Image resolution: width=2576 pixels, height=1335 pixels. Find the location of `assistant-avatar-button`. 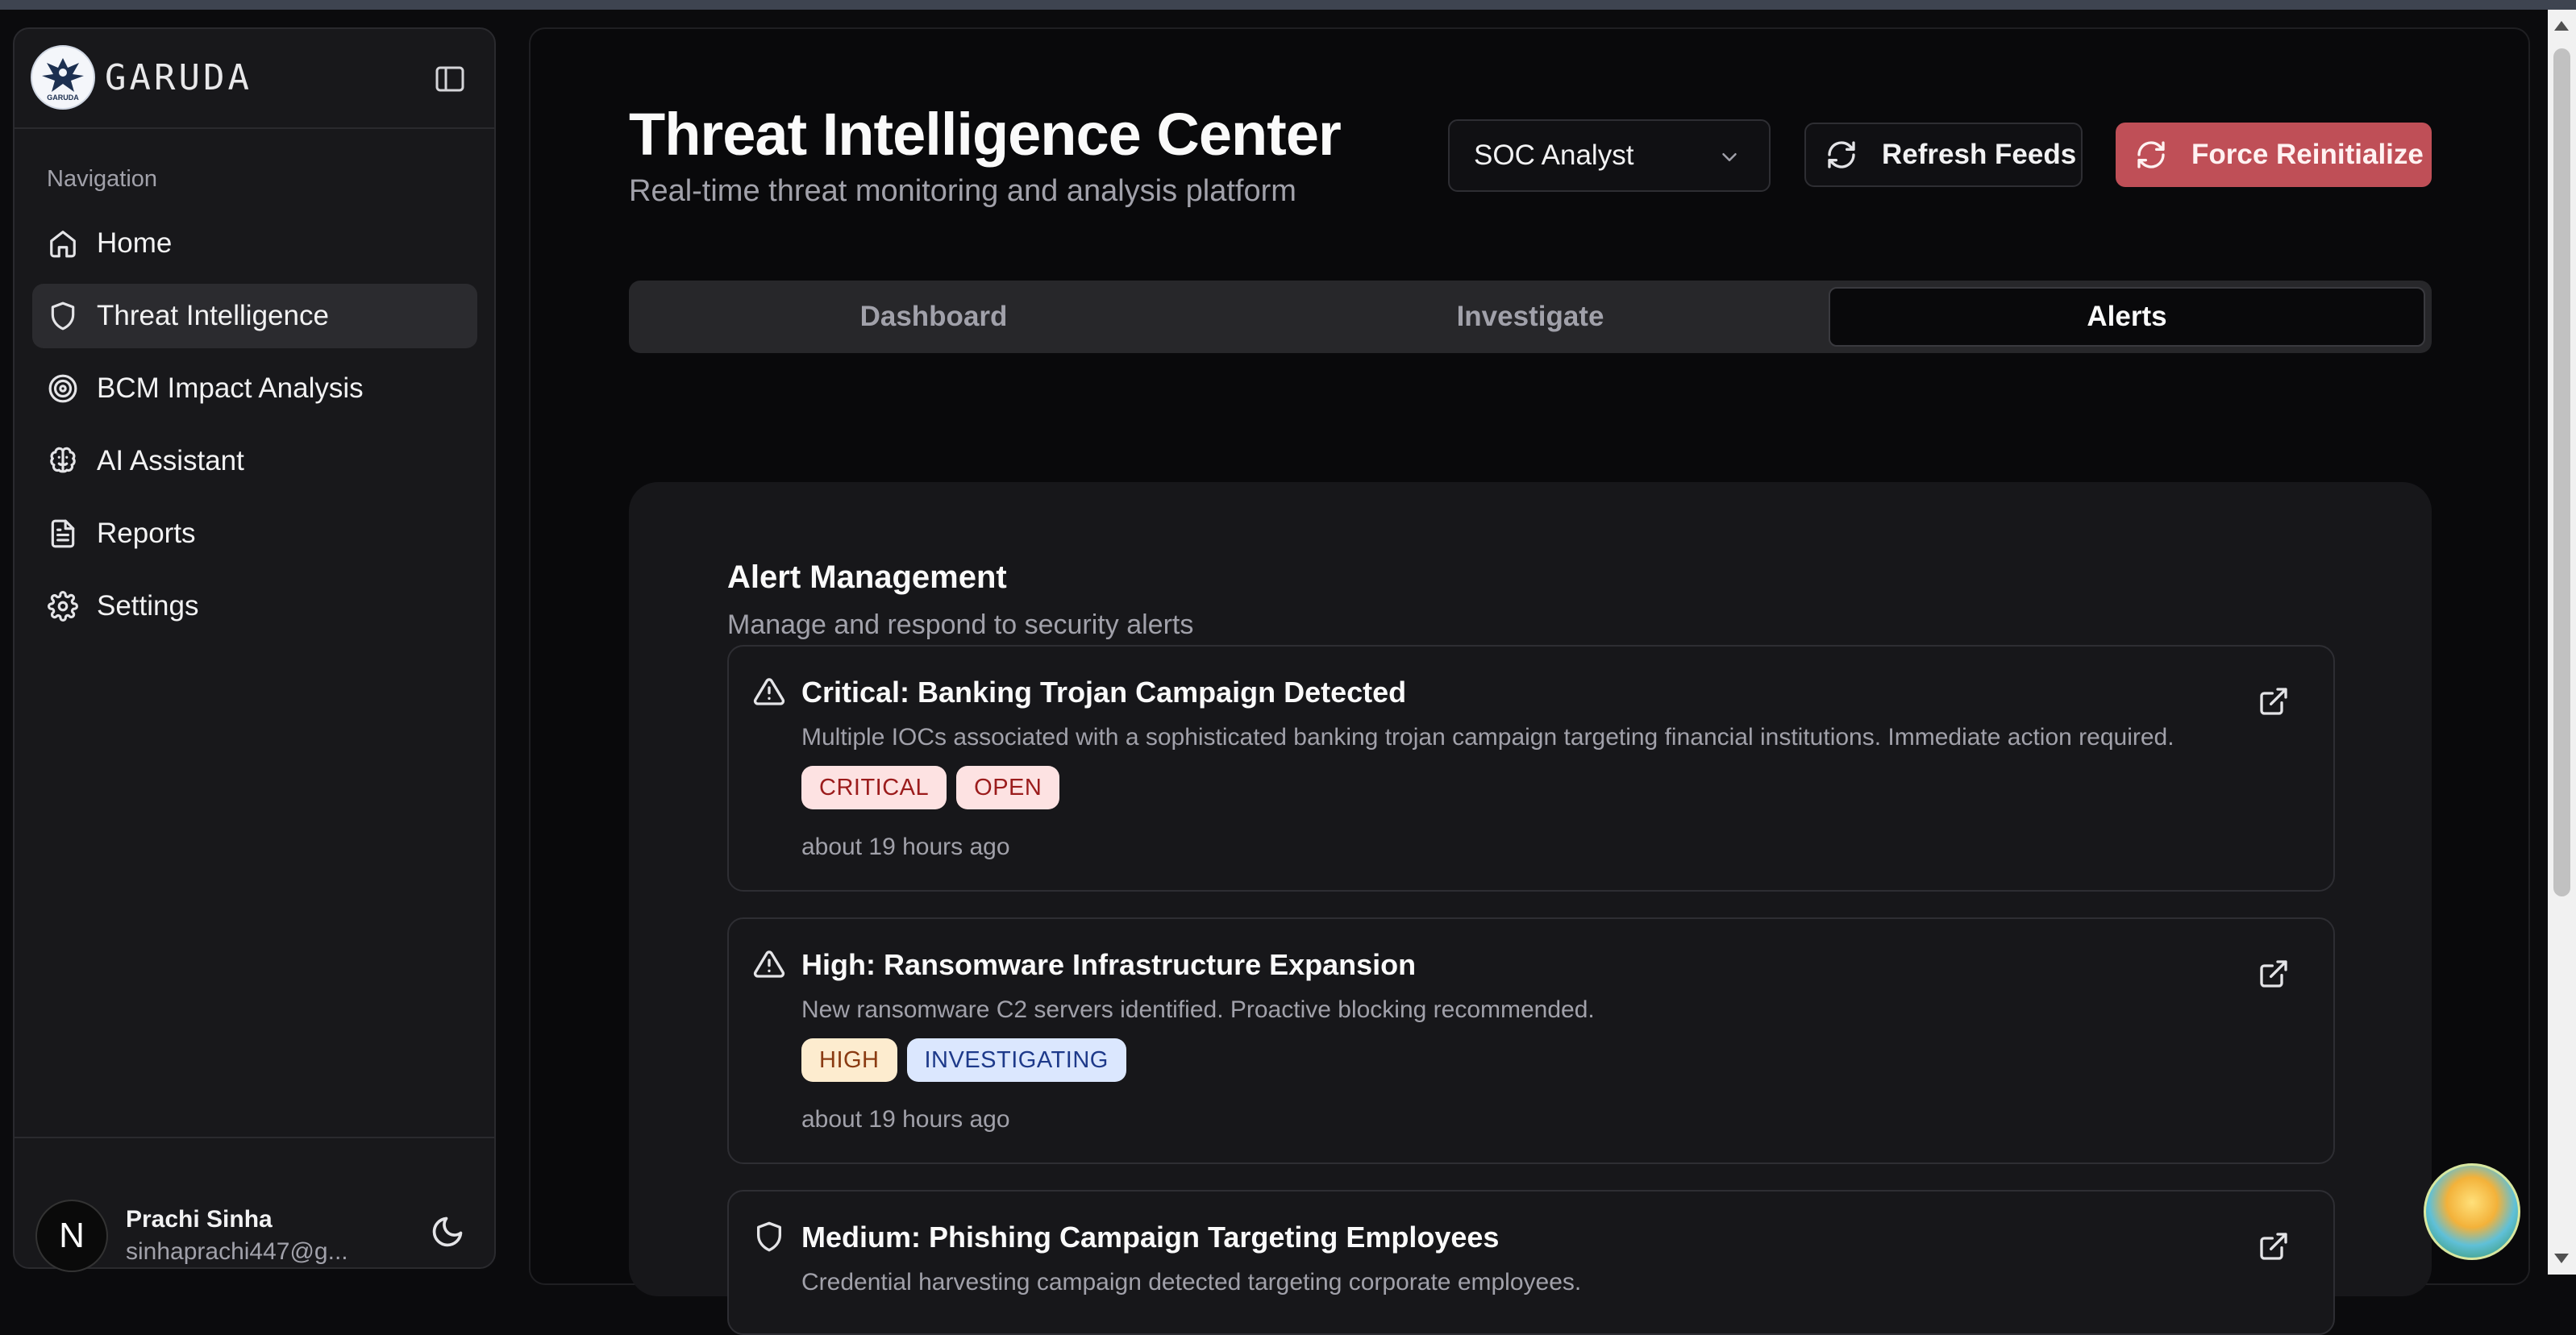

assistant-avatar-button is located at coordinates (2472, 1211).